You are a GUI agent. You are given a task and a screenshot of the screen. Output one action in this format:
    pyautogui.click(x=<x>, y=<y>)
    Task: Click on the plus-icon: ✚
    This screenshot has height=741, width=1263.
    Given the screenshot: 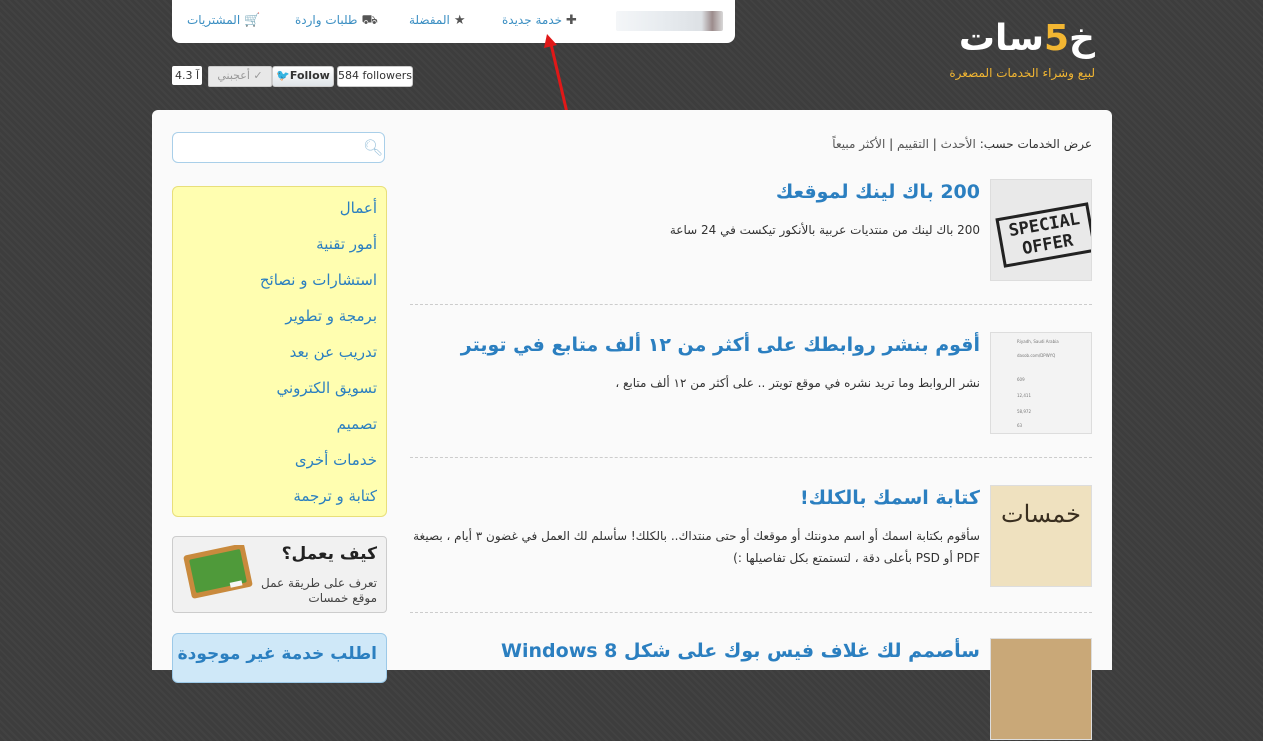 What is the action you would take?
    pyautogui.click(x=571, y=20)
    